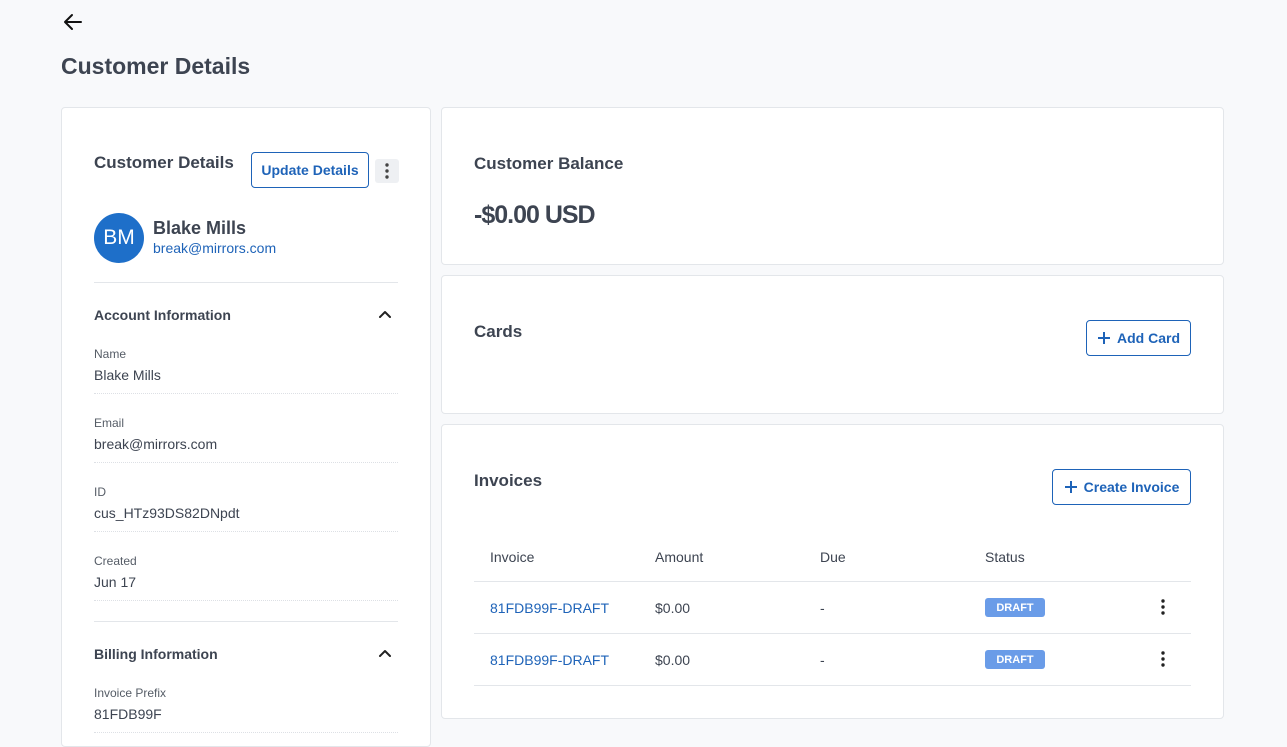 Image resolution: width=1287 pixels, height=747 pixels. What do you see at coordinates (110, 354) in the screenshot?
I see `field-label-name: Name` at bounding box center [110, 354].